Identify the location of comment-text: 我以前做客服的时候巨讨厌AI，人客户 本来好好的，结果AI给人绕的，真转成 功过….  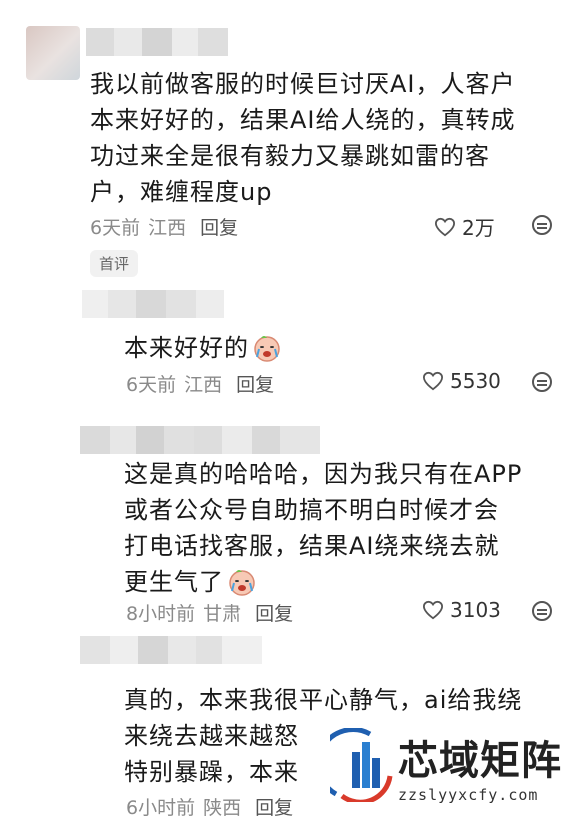
(303, 138).